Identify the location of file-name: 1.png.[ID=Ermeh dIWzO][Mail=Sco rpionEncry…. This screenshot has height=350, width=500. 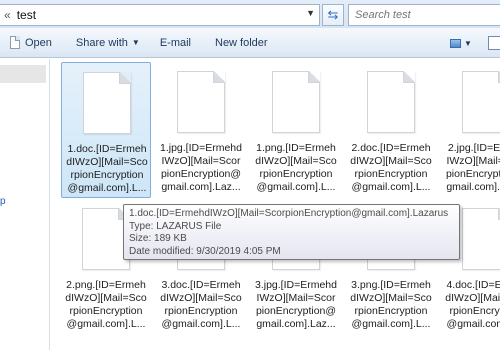
(296, 168).